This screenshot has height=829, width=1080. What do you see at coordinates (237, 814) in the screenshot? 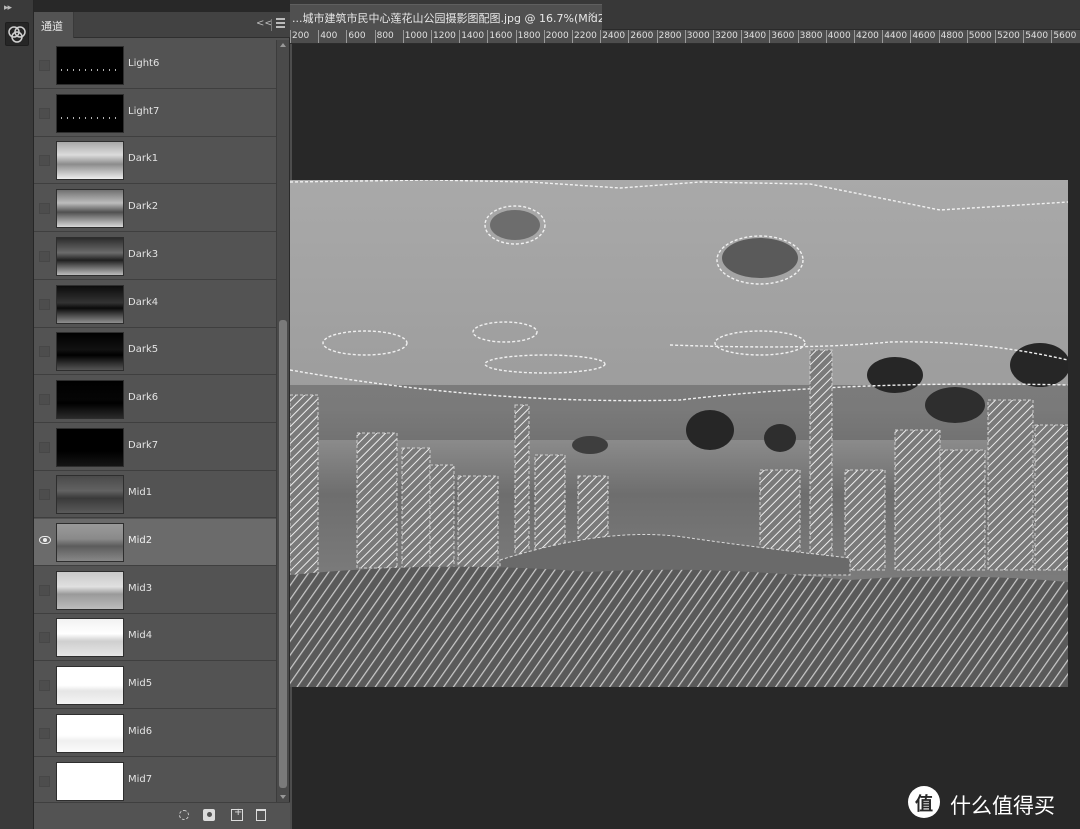
I see `new-channel-icon` at bounding box center [237, 814].